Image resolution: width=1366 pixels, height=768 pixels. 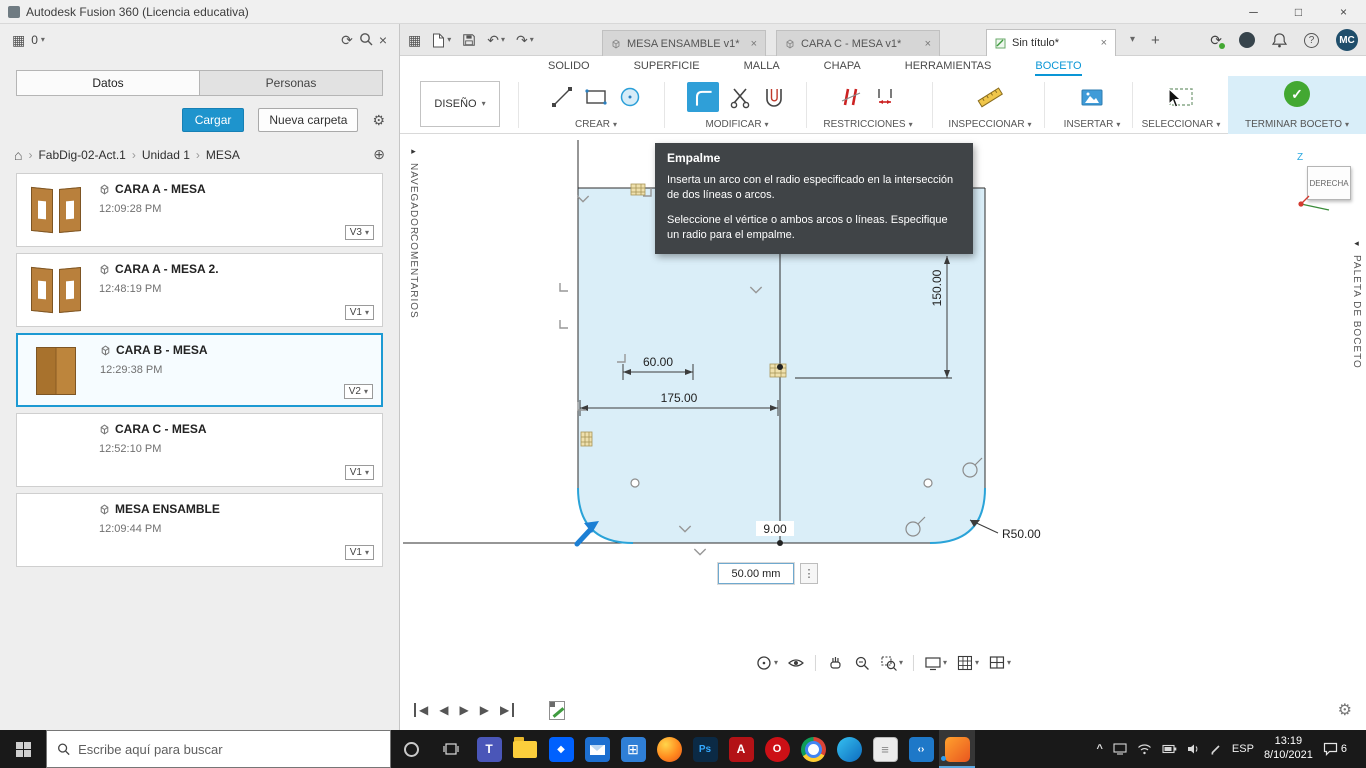 What do you see at coordinates (842, 66) in the screenshot?
I see `tab-chapa: CHAPA` at bounding box center [842, 66].